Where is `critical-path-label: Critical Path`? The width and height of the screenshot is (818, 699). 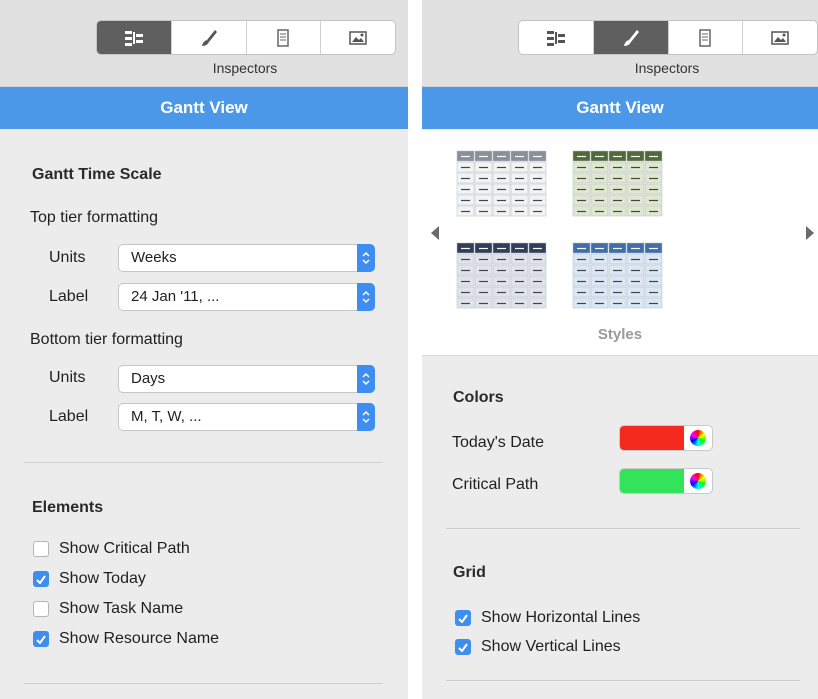 critical-path-label: Critical Path is located at coordinates (495, 484).